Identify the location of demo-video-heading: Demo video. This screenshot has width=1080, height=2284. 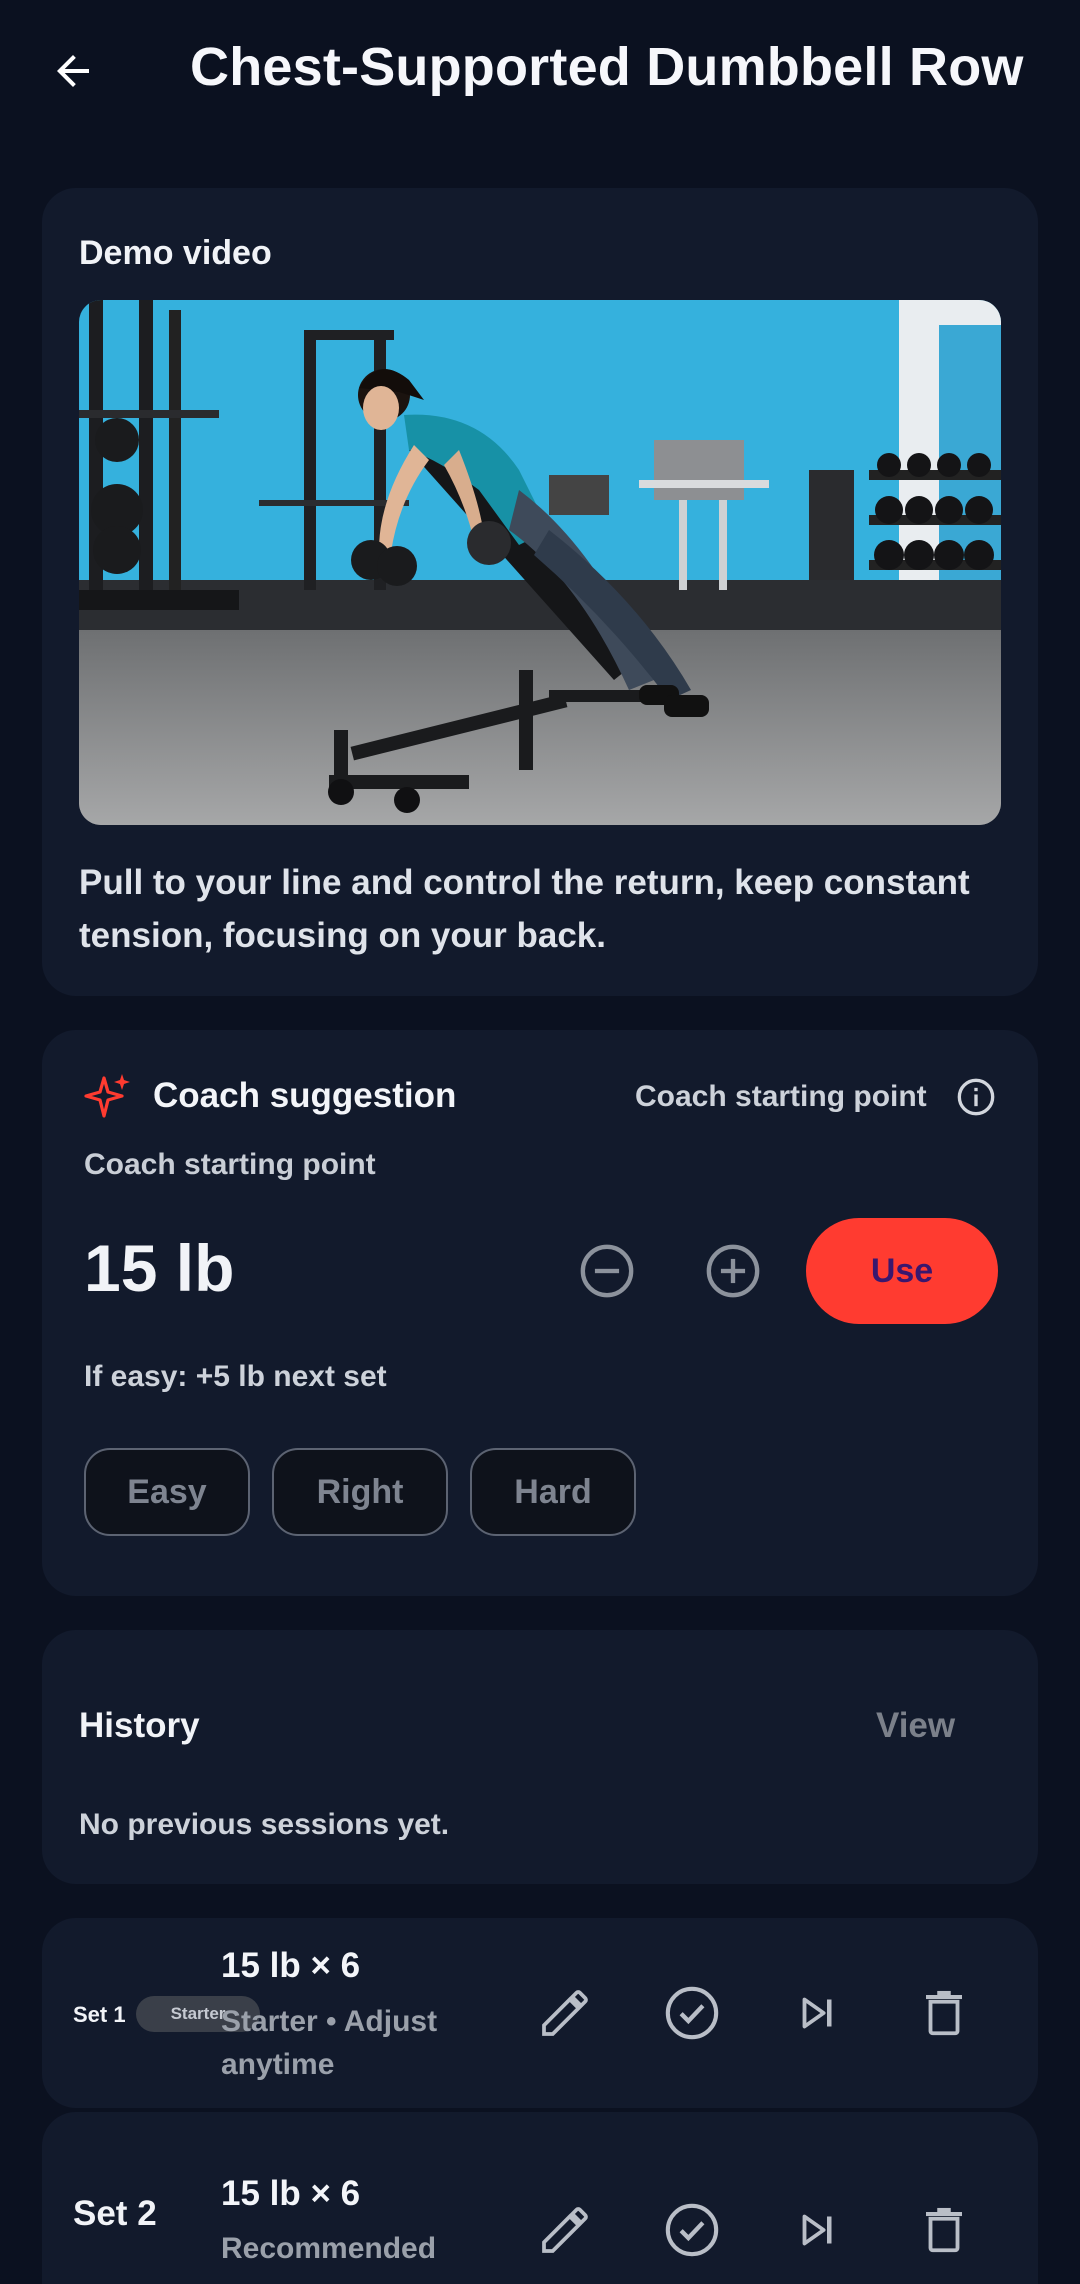
(175, 253).